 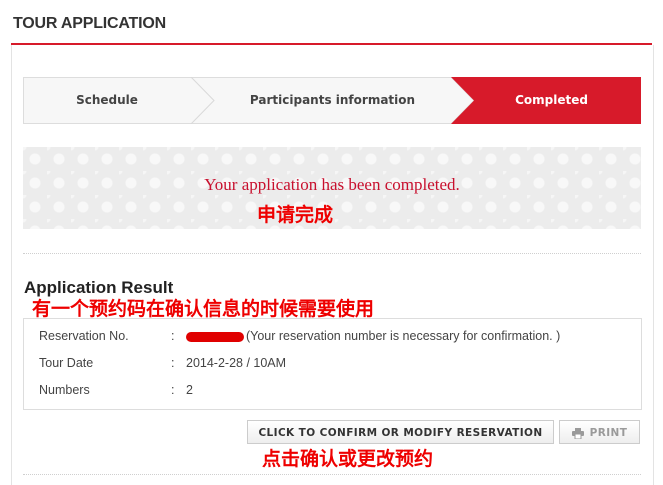 What do you see at coordinates (66, 363) in the screenshot?
I see `tour-date-label: Tour Date` at bounding box center [66, 363].